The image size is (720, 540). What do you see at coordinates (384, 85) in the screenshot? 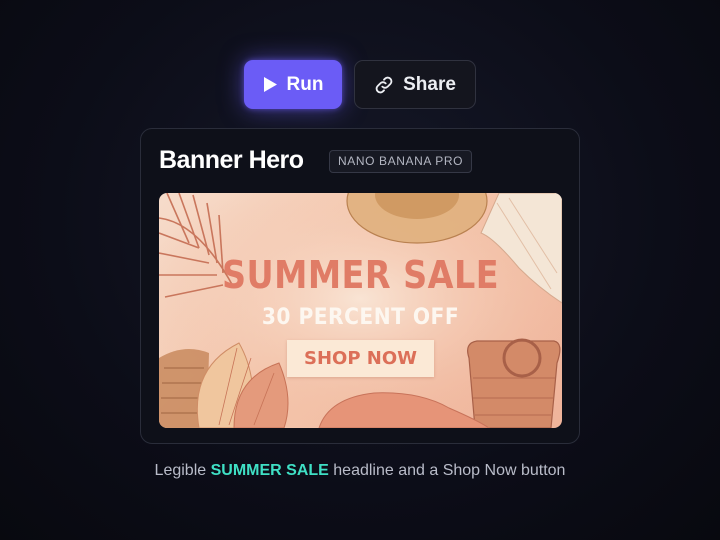
I see `link-icon` at bounding box center [384, 85].